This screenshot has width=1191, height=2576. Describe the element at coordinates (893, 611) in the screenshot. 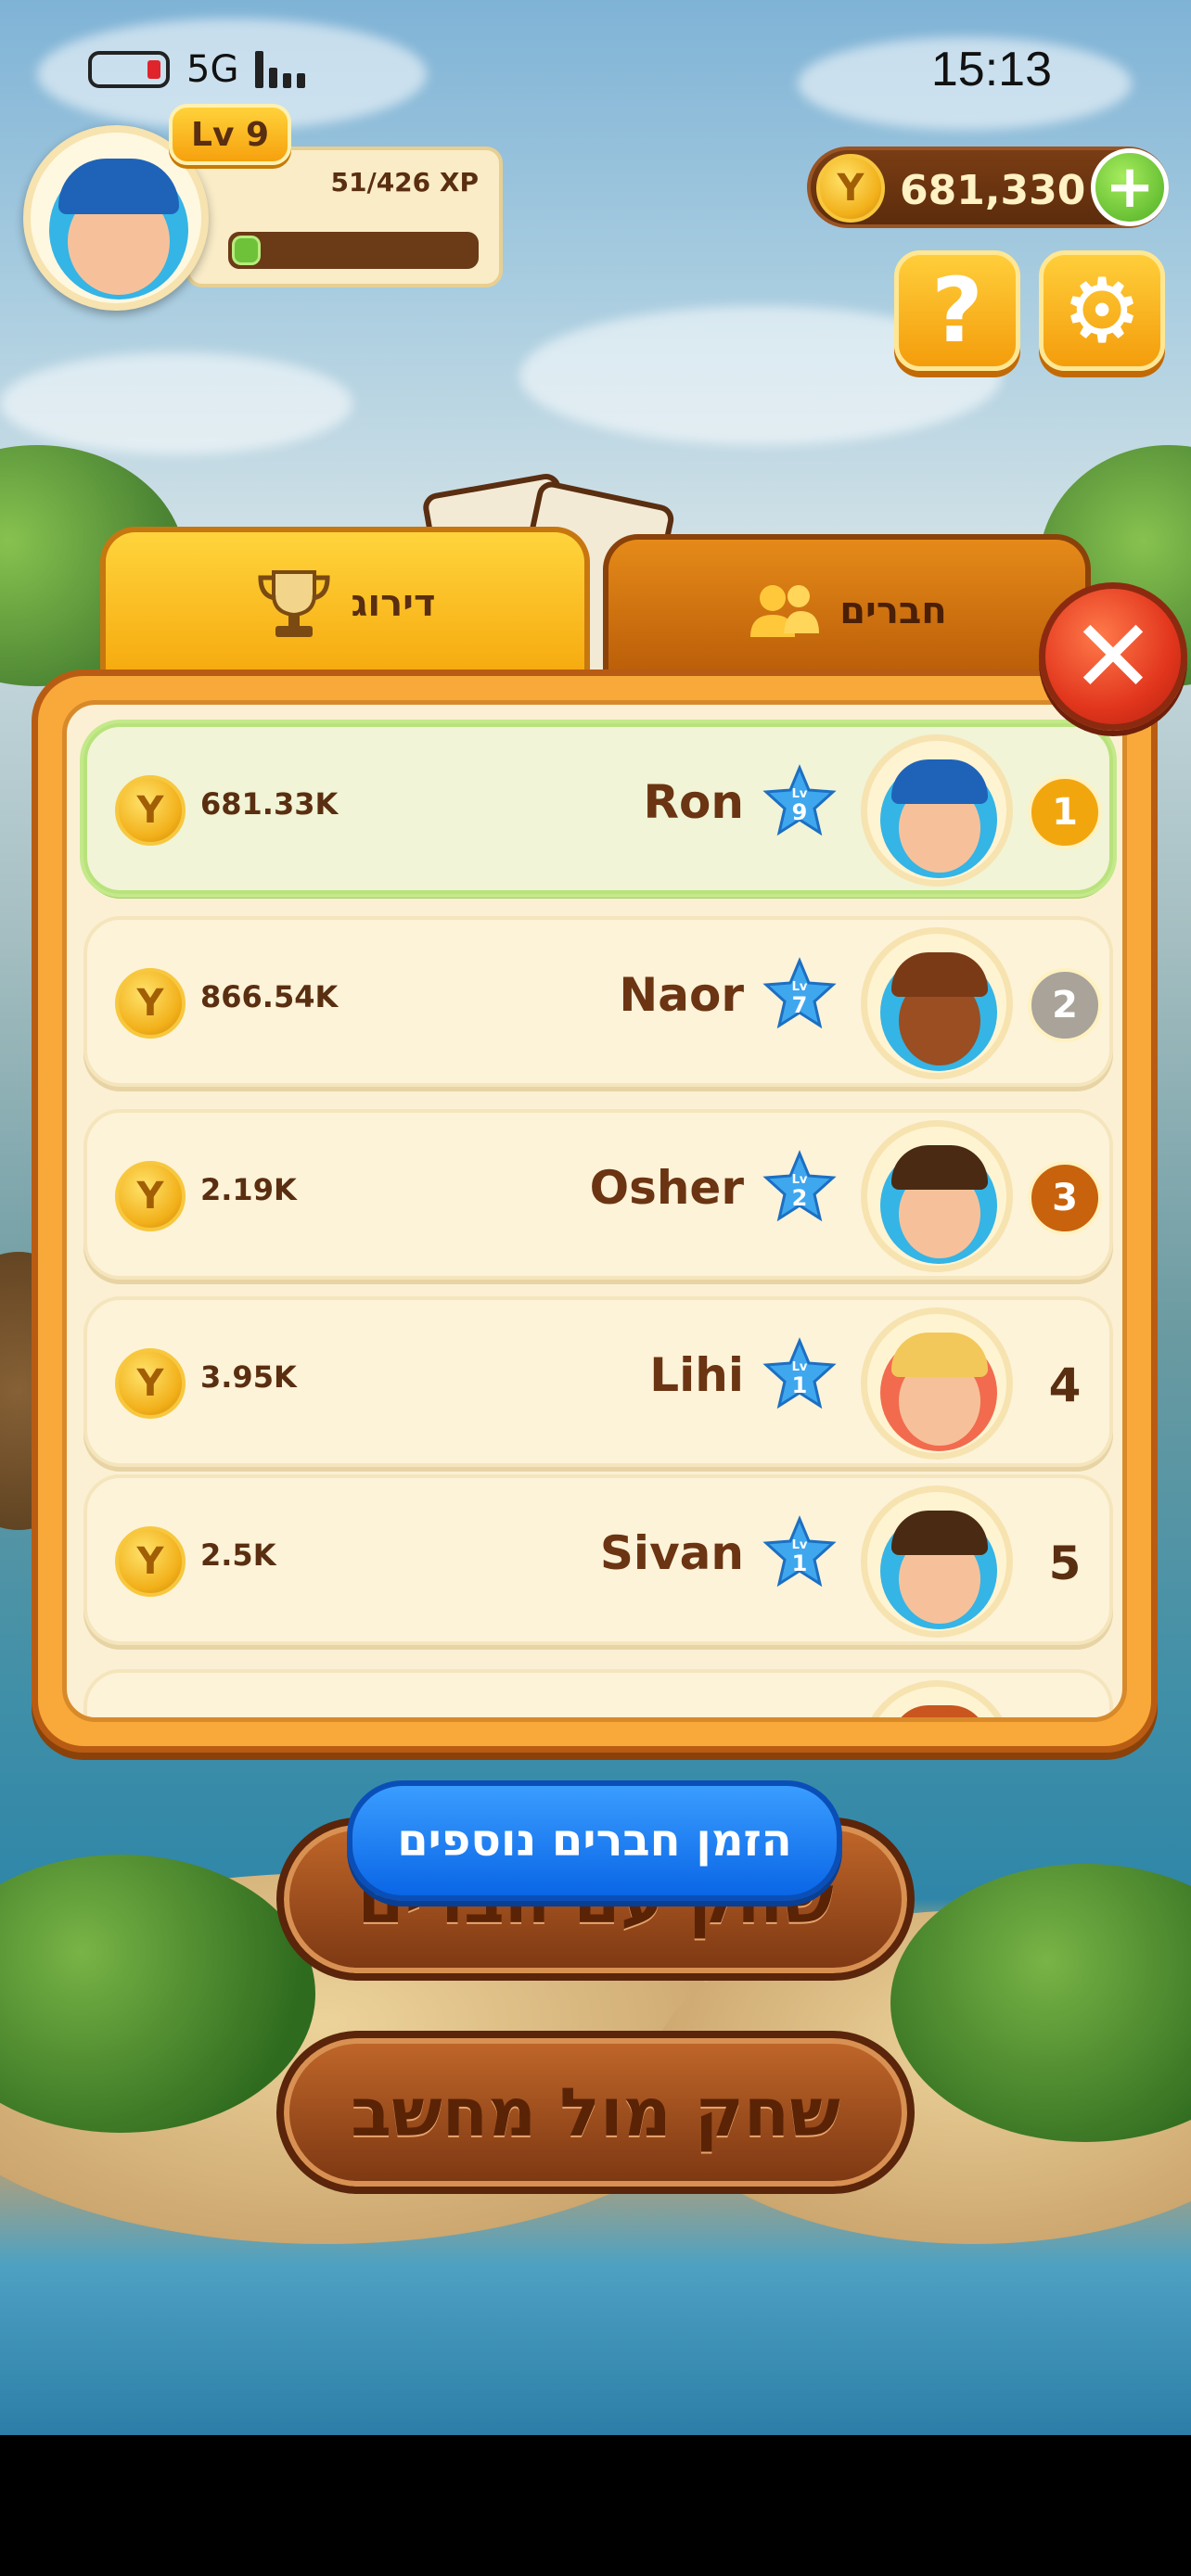

I see `tab-friends-label: חברים` at that location.